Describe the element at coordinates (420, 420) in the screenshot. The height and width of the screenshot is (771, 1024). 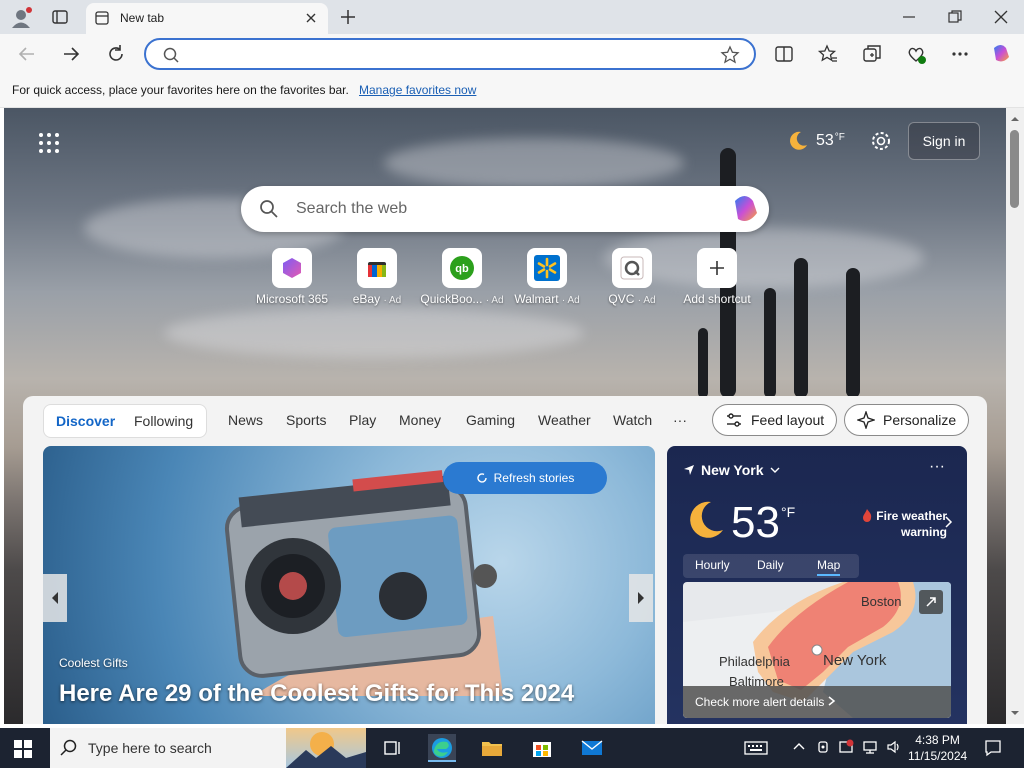
I see `category-money: Money` at that location.